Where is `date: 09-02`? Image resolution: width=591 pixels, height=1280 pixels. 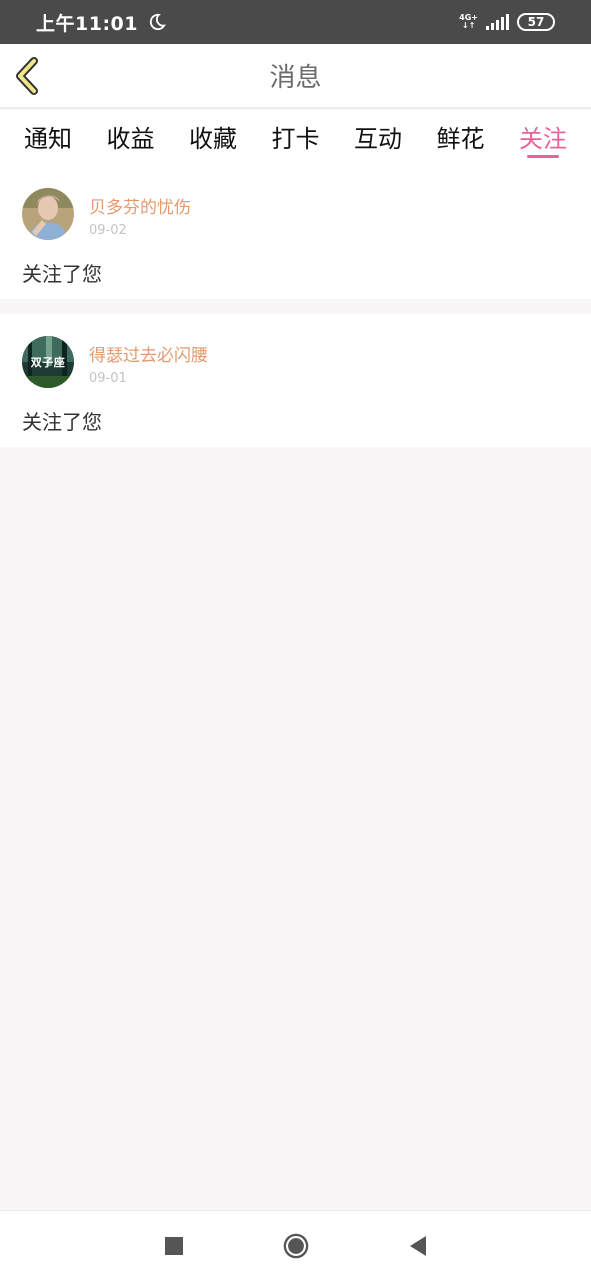
date: 09-02 is located at coordinates (108, 230).